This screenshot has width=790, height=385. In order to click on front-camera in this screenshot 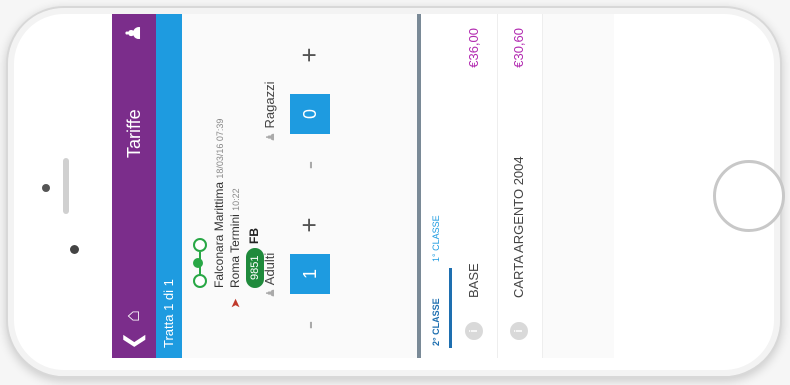, I will do `click(46, 188)`.